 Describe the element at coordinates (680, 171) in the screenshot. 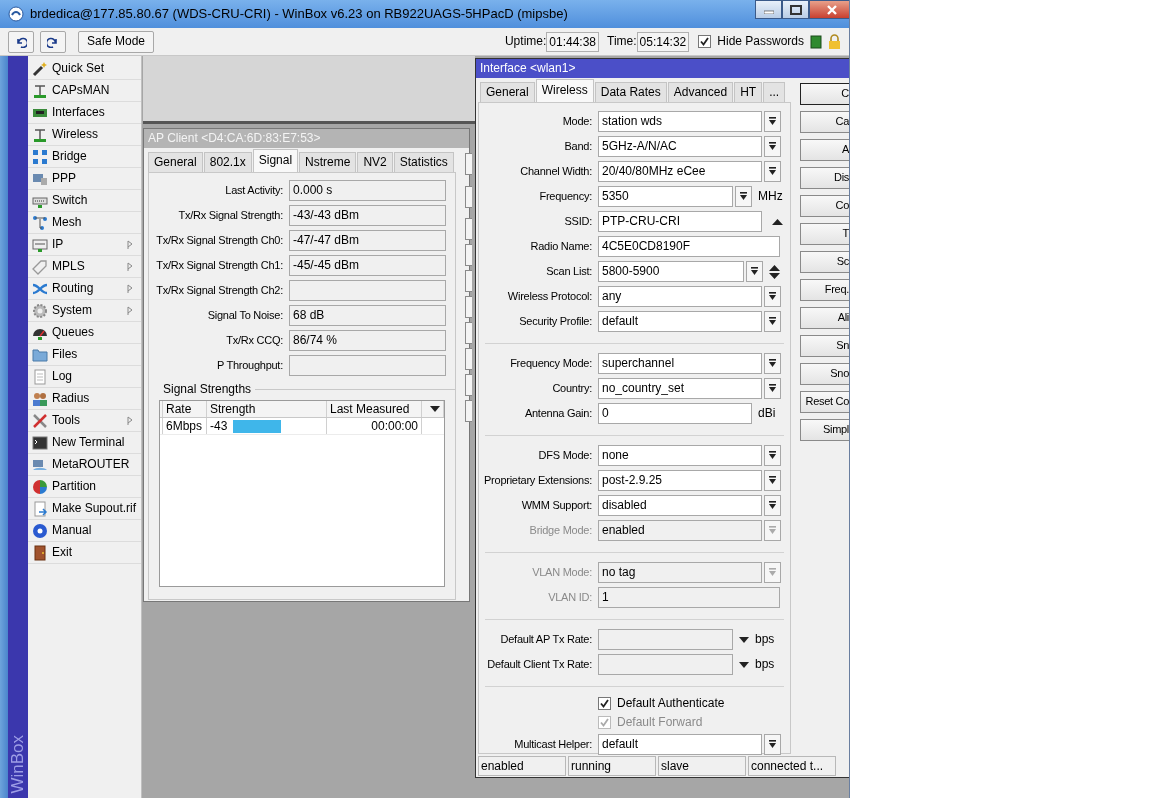

I see `select-field: 20/40/80MHz eCee` at that location.